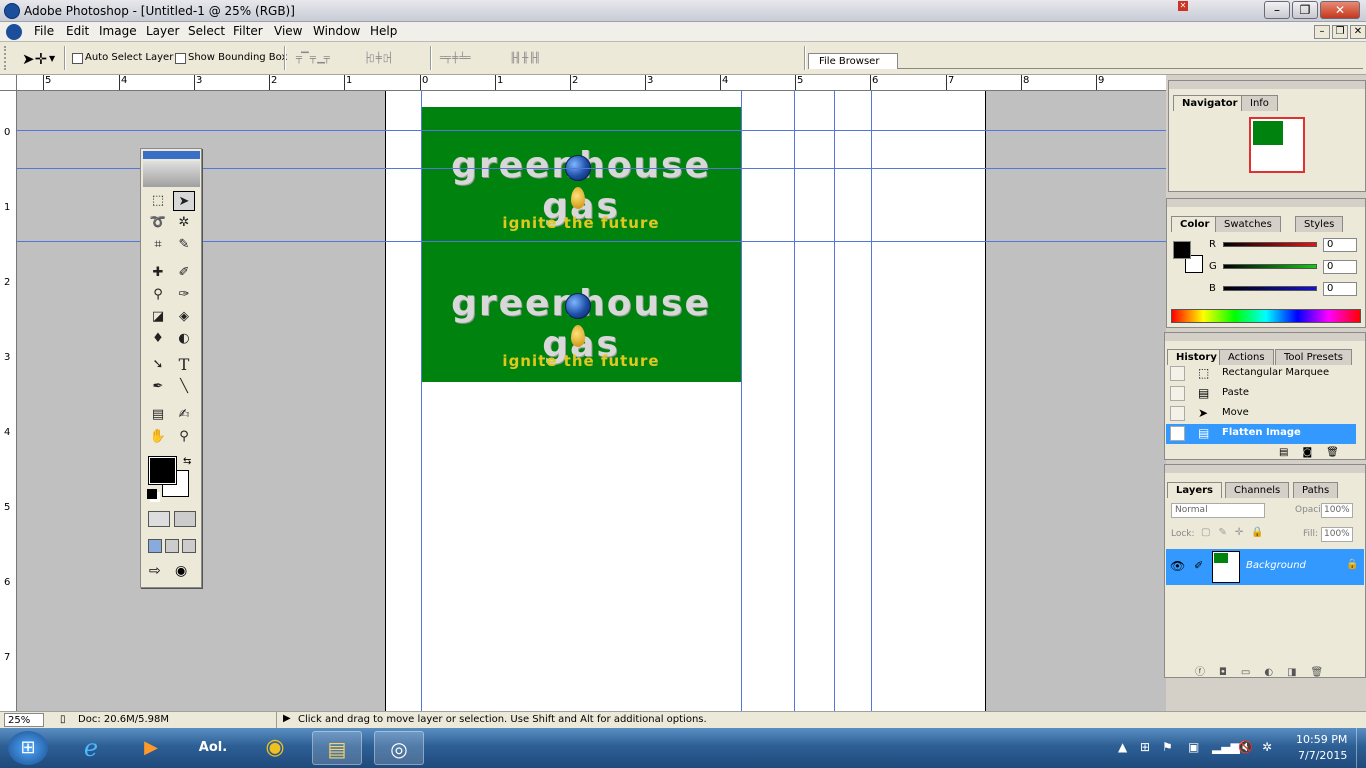 The width and height of the screenshot is (1366, 768). Describe the element at coordinates (8, 58) in the screenshot. I see `options-grip` at that location.